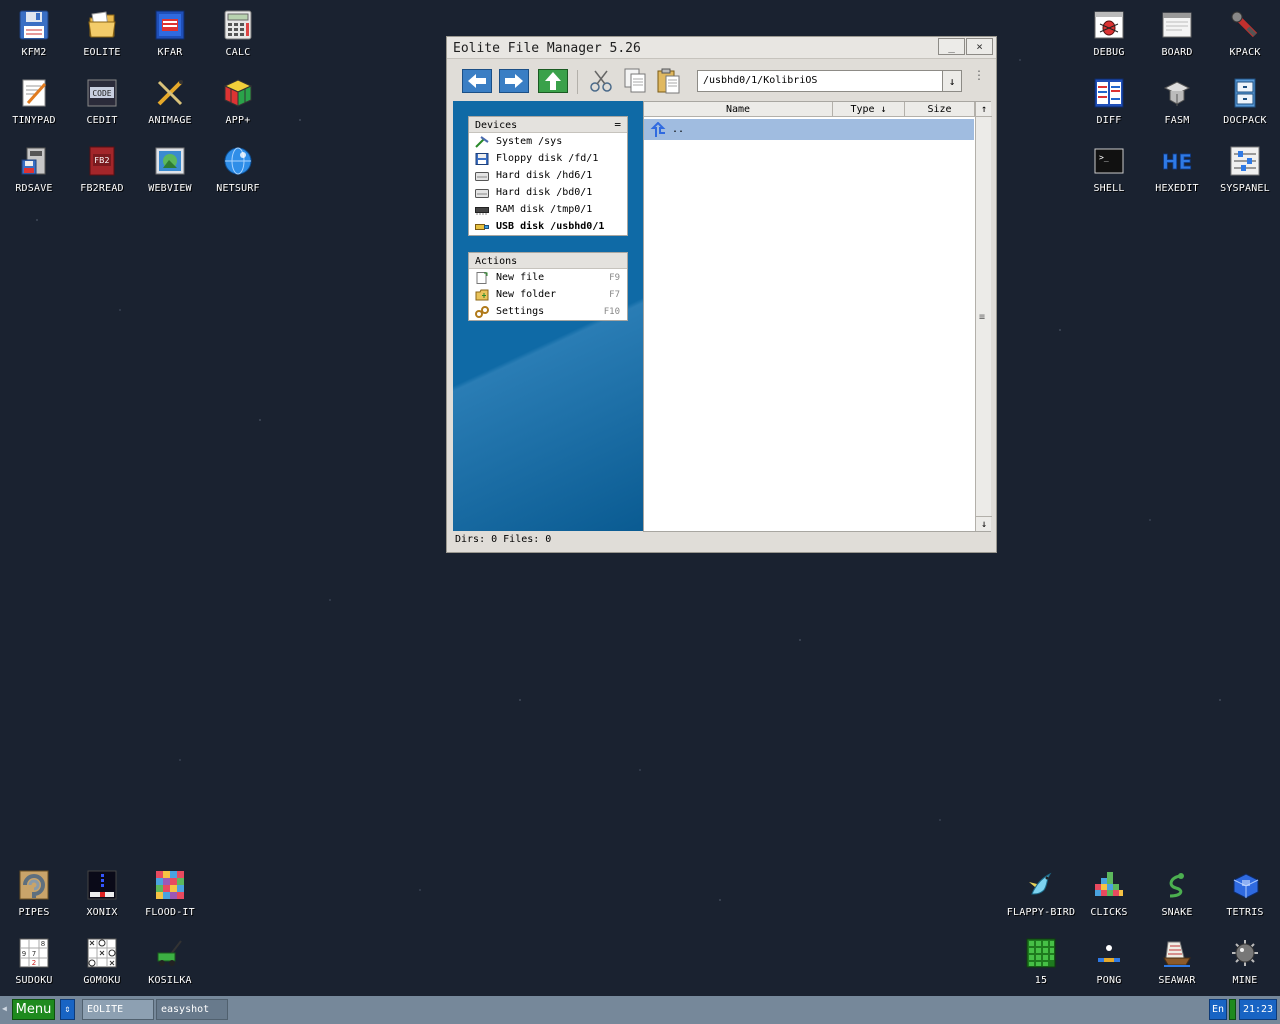  What do you see at coordinates (34, 104) in the screenshot?
I see `desktop-icon-tinypad: TINYPAD` at bounding box center [34, 104].